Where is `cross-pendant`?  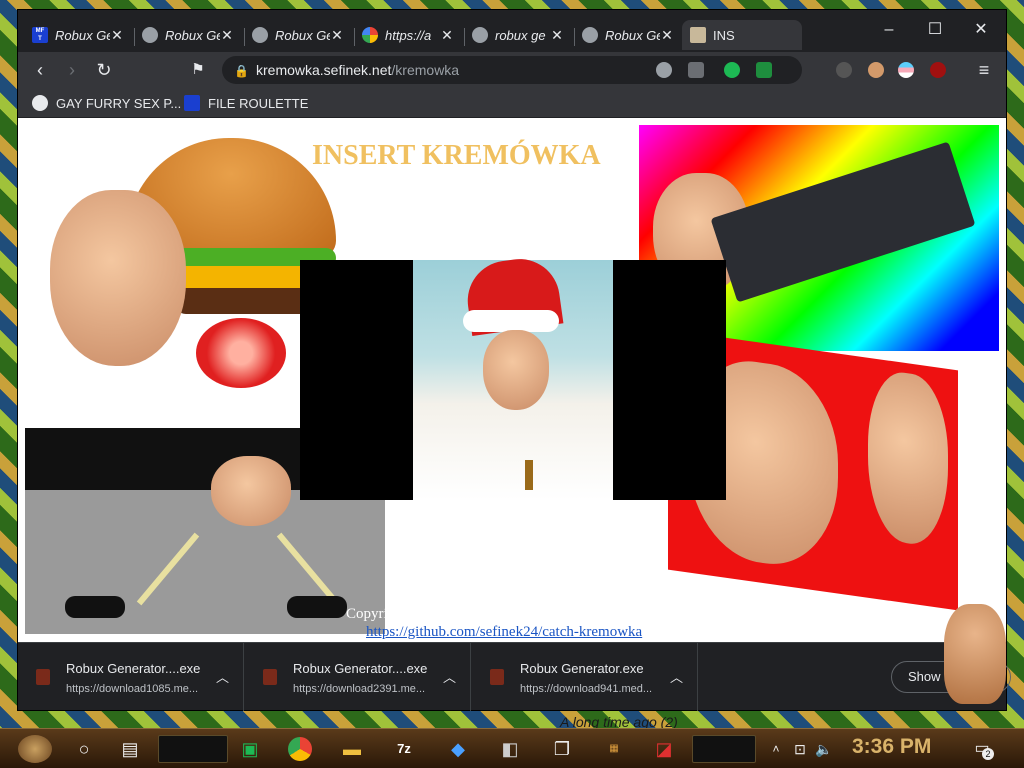
cross-pendant is located at coordinates (529, 475).